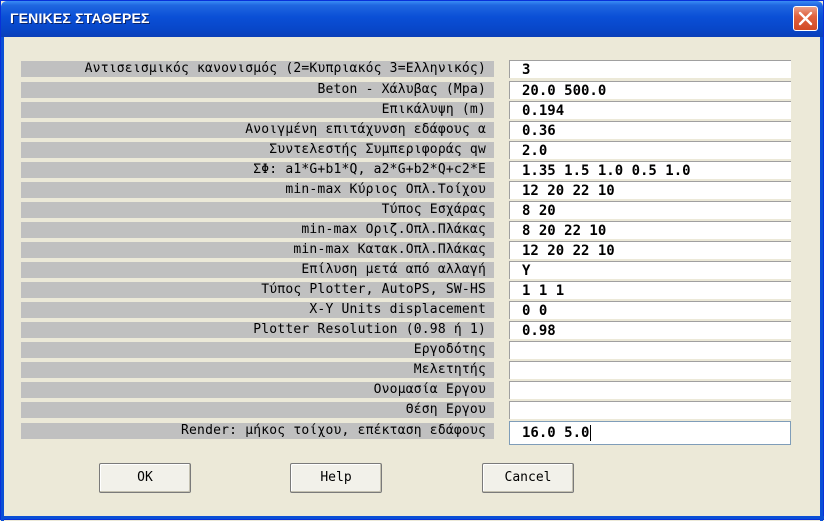 This screenshot has width=824, height=521. I want to click on field-label: min-max Οριζ.Οπλ.Πλάκας, so click(257, 230).